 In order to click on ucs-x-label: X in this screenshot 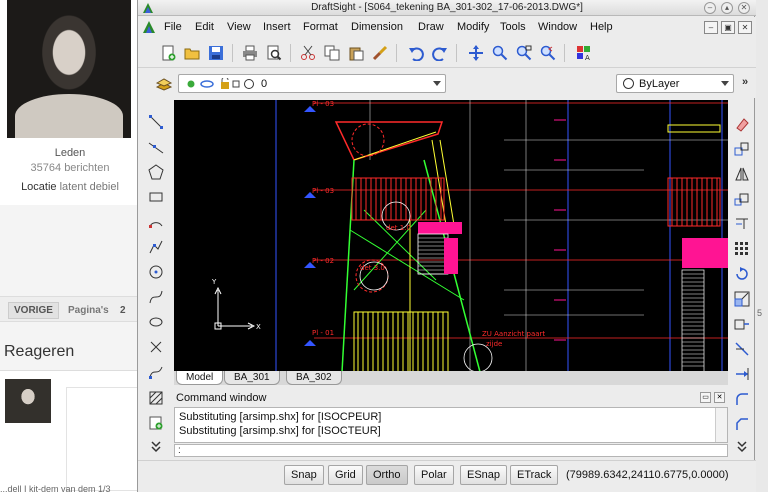, I will do `click(258, 327)`.